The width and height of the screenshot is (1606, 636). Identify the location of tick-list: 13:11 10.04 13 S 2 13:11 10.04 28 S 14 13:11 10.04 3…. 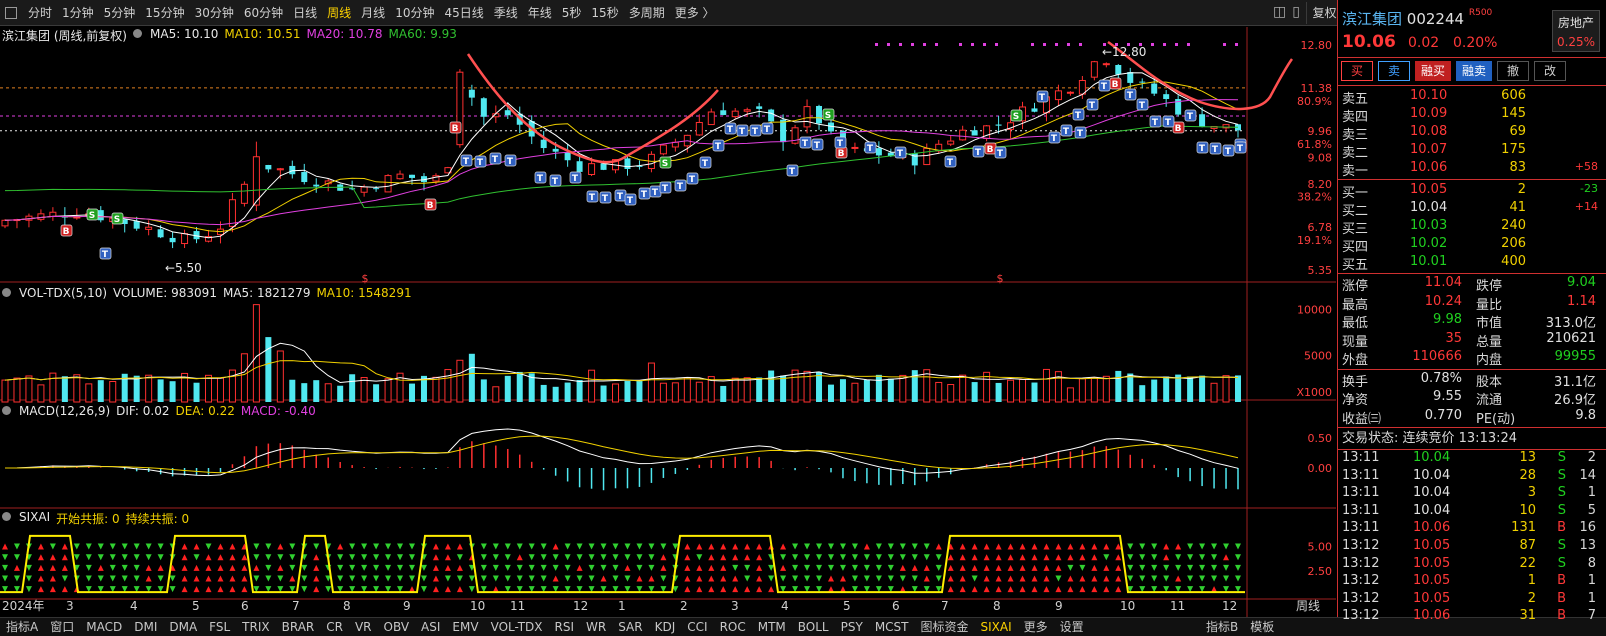
(1472, 538).